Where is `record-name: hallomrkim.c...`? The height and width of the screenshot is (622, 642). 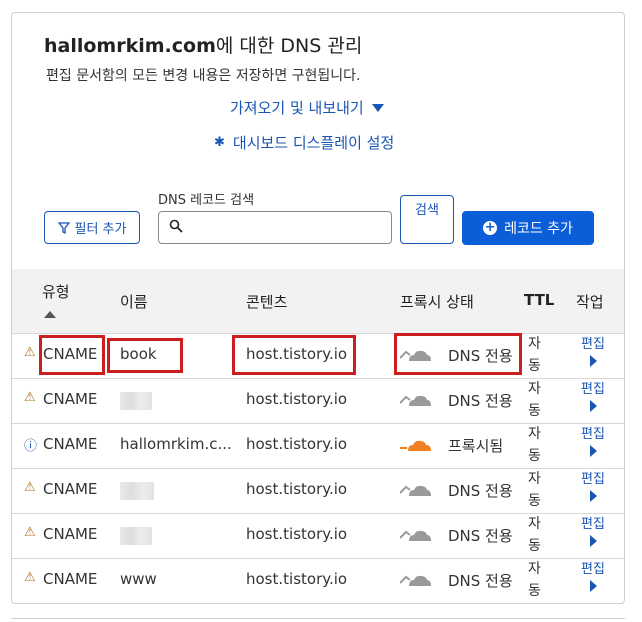
record-name: hallomrkim.c... is located at coordinates (176, 444).